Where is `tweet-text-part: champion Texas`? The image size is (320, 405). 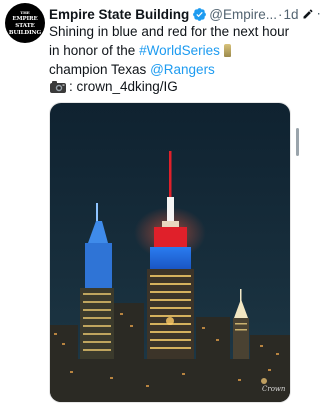
tweet-text-part: champion Texas is located at coordinates (98, 69).